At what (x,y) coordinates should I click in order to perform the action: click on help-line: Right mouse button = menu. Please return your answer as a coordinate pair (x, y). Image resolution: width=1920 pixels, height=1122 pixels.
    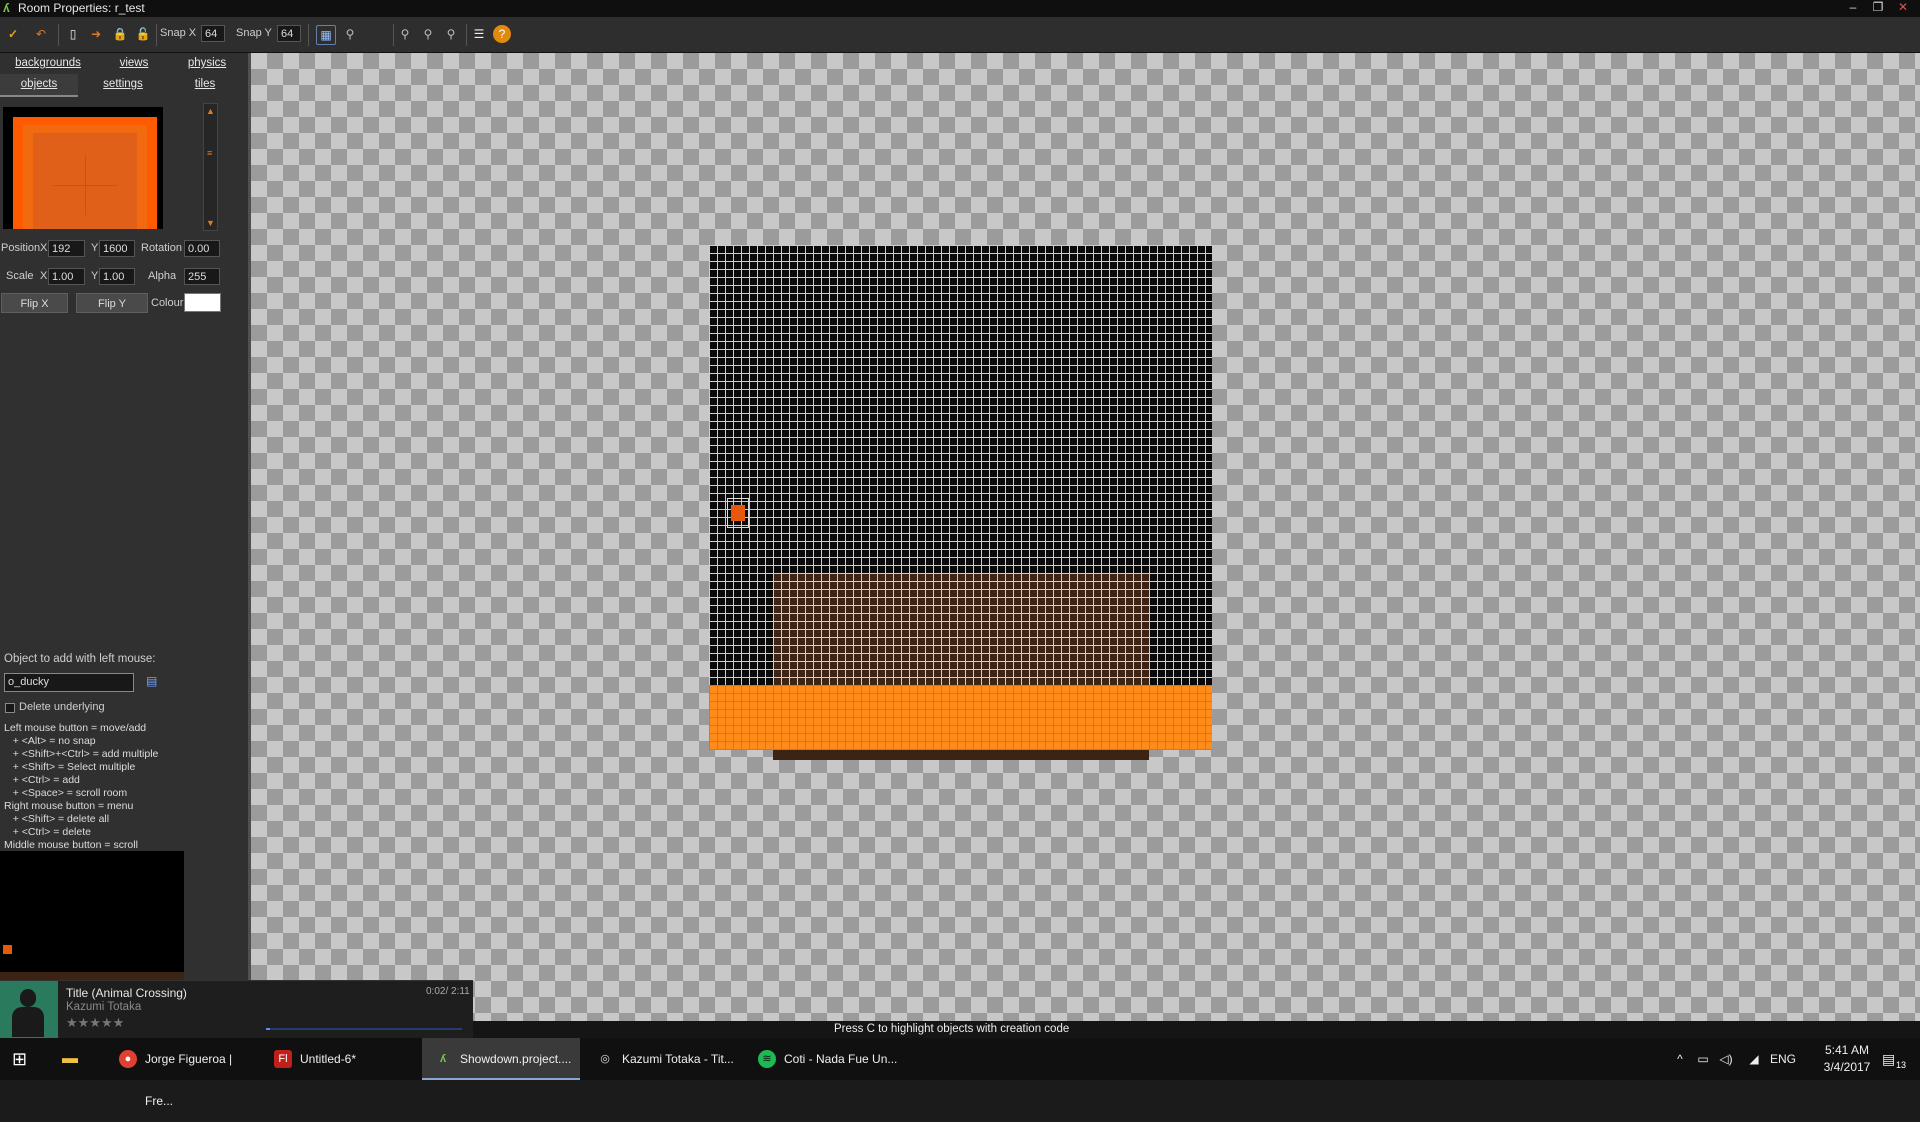
    Looking at the image, I should click on (69, 806).